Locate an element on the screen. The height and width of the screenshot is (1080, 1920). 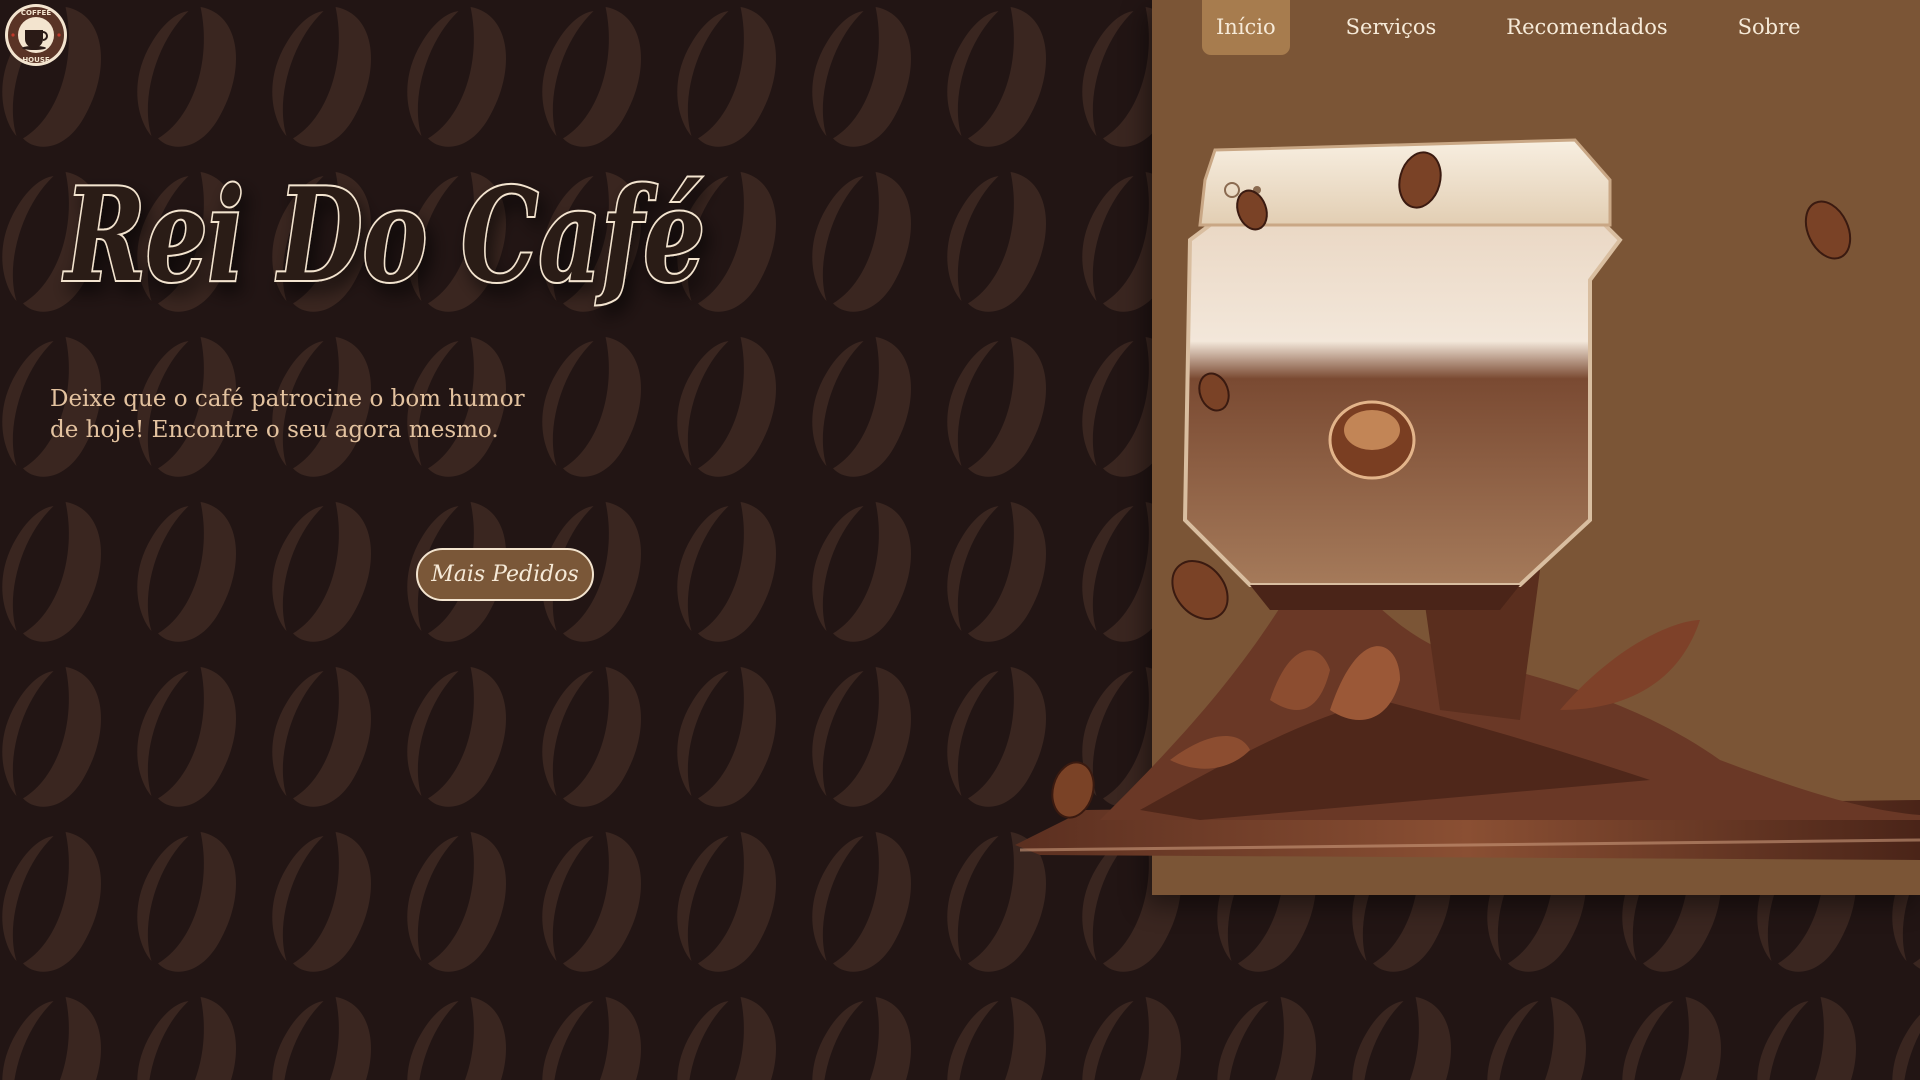
coffee-house-logo: COFFEE HOUSE is located at coordinates (36, 35).